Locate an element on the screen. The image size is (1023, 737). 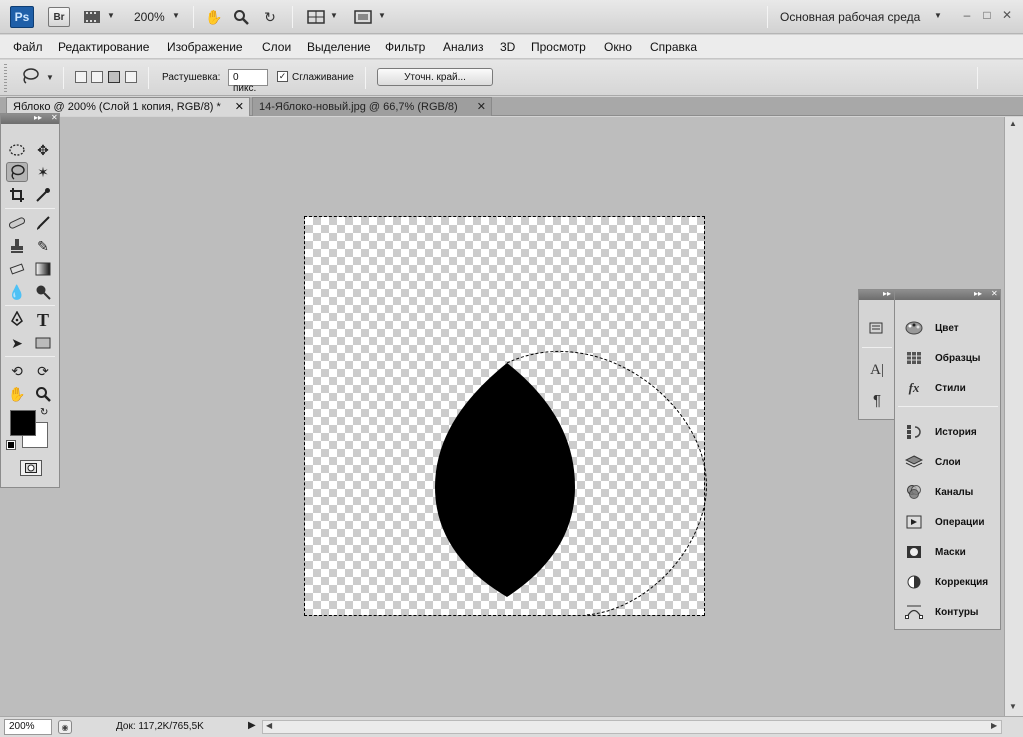
panel-adjustments: Коррекция is located at coordinates (949, 582).